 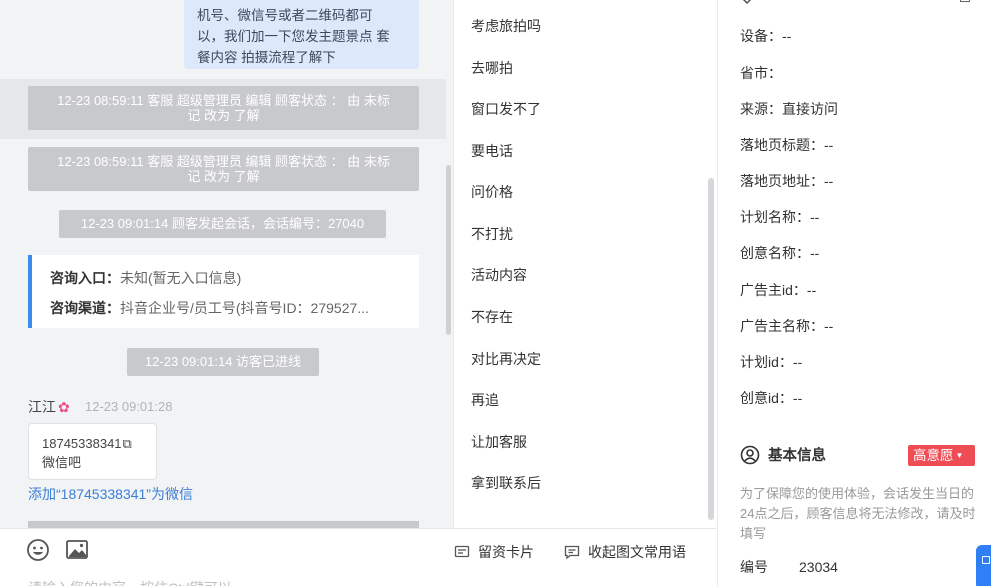 I want to click on customer-message-phone-row: 18745338341⧉, so click(x=99, y=443).